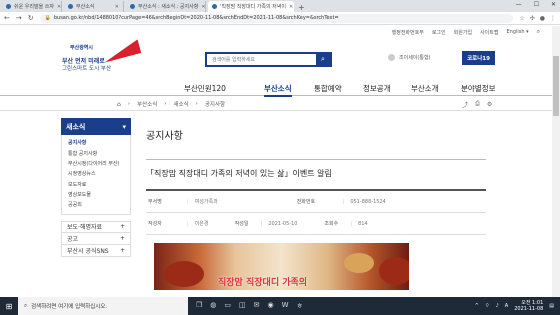  I want to click on scrollbar-thumb, so click(556, 86).